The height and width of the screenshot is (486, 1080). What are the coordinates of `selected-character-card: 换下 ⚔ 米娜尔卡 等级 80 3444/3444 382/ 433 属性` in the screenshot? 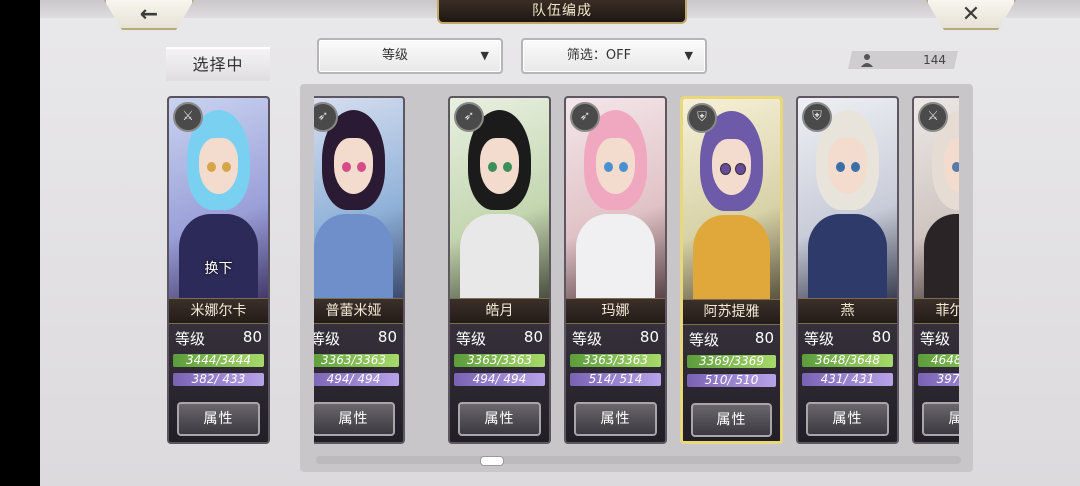 It's located at (218, 270).